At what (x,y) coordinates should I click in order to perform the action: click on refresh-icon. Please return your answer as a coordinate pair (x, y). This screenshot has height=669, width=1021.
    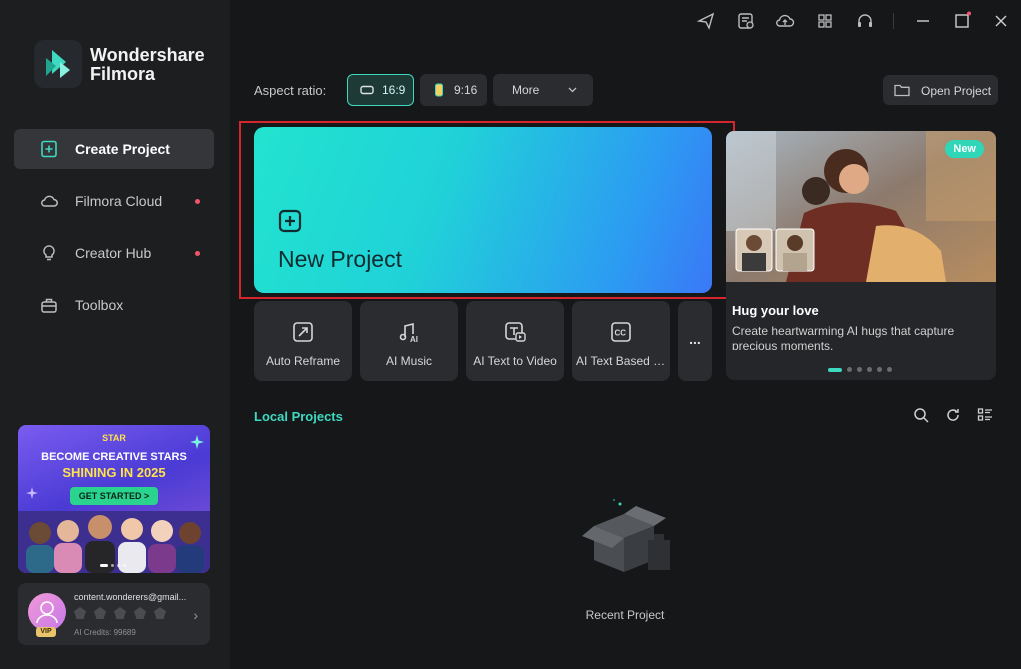
    Looking at the image, I should click on (953, 415).